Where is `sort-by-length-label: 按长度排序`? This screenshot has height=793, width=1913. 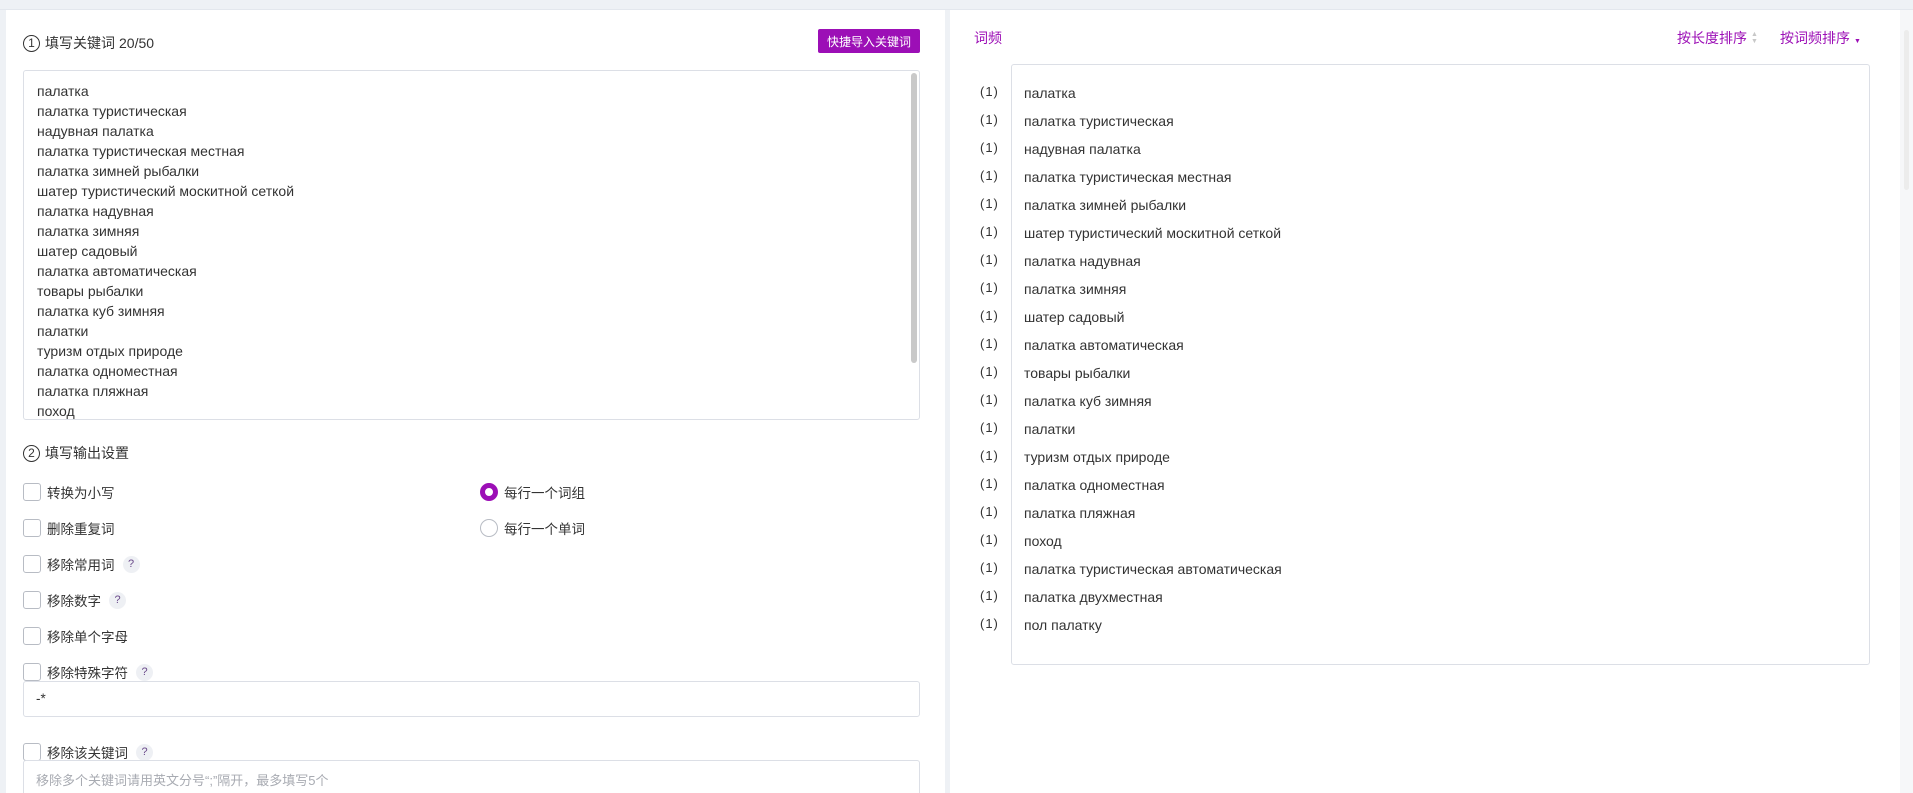 sort-by-length-label: 按长度排序 is located at coordinates (1712, 38).